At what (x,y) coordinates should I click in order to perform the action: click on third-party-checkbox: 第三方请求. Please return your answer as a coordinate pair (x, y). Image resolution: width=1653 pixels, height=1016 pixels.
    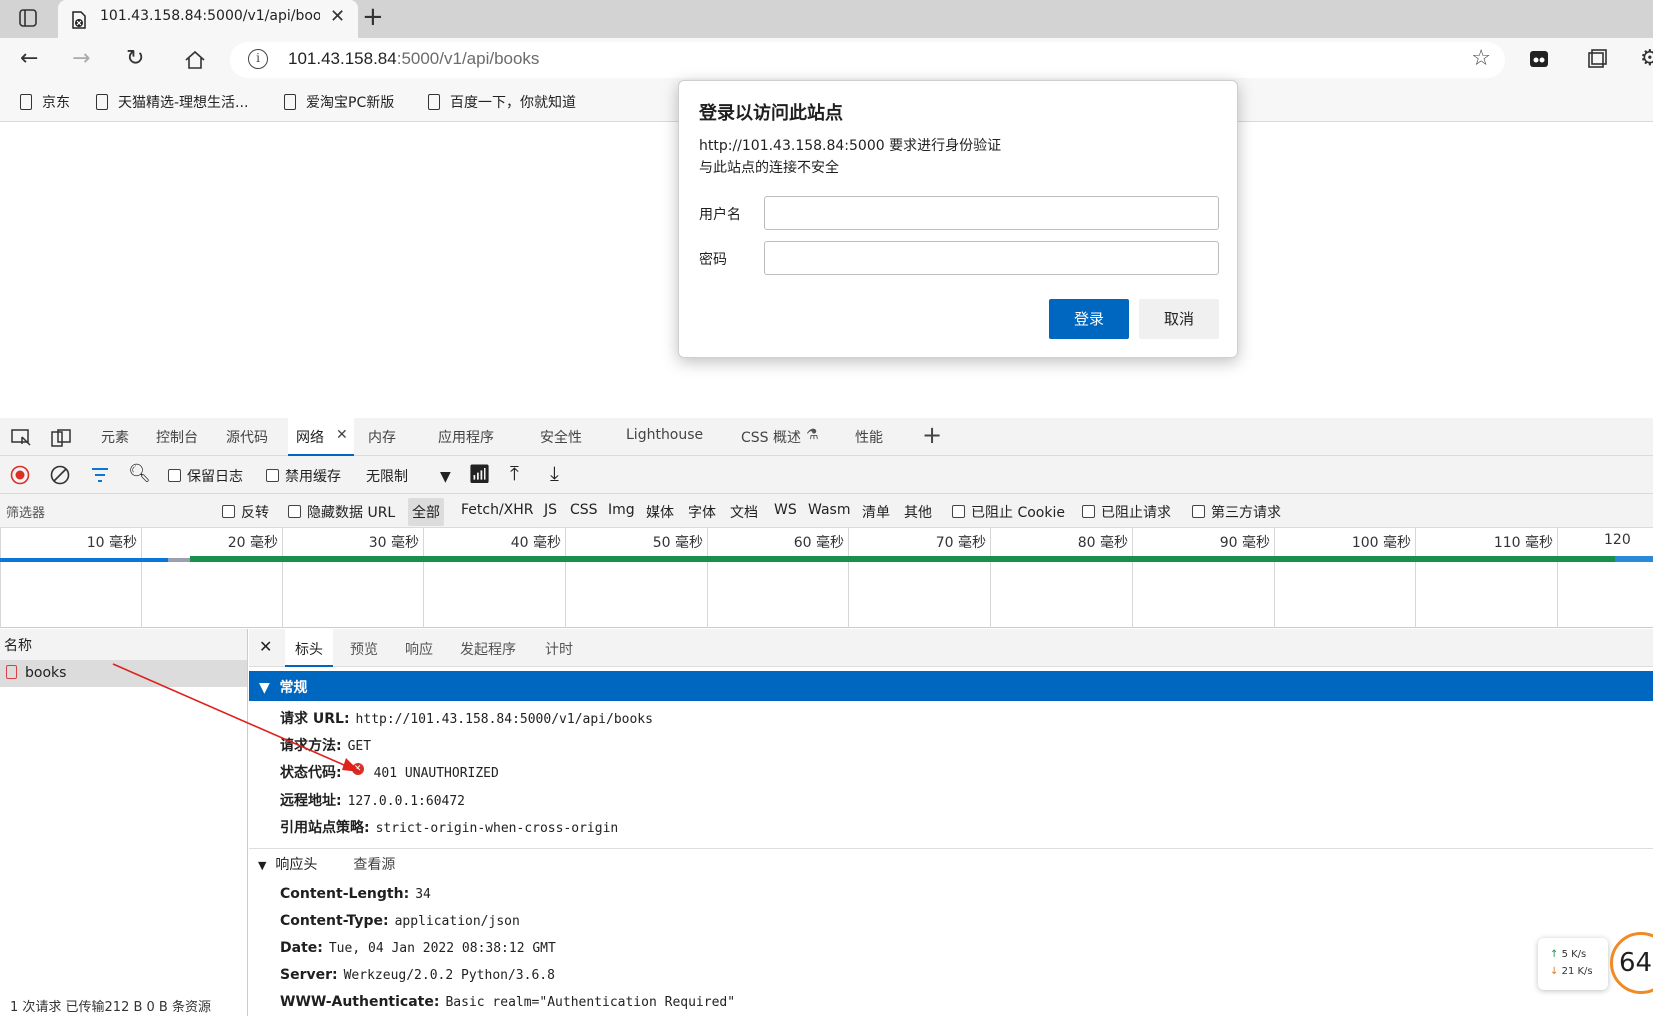
    Looking at the image, I should click on (1236, 512).